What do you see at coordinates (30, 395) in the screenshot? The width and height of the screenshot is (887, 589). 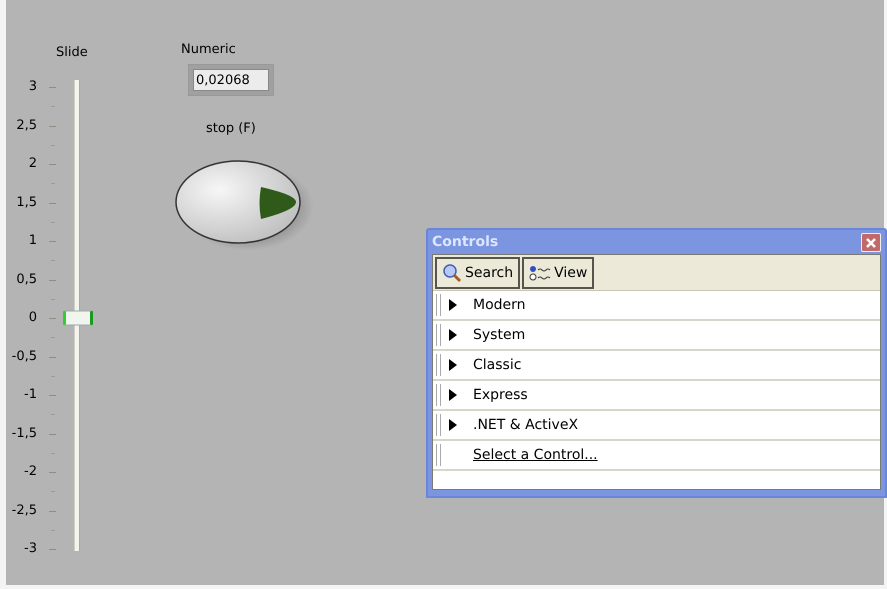 I see `tick-label: -1` at bounding box center [30, 395].